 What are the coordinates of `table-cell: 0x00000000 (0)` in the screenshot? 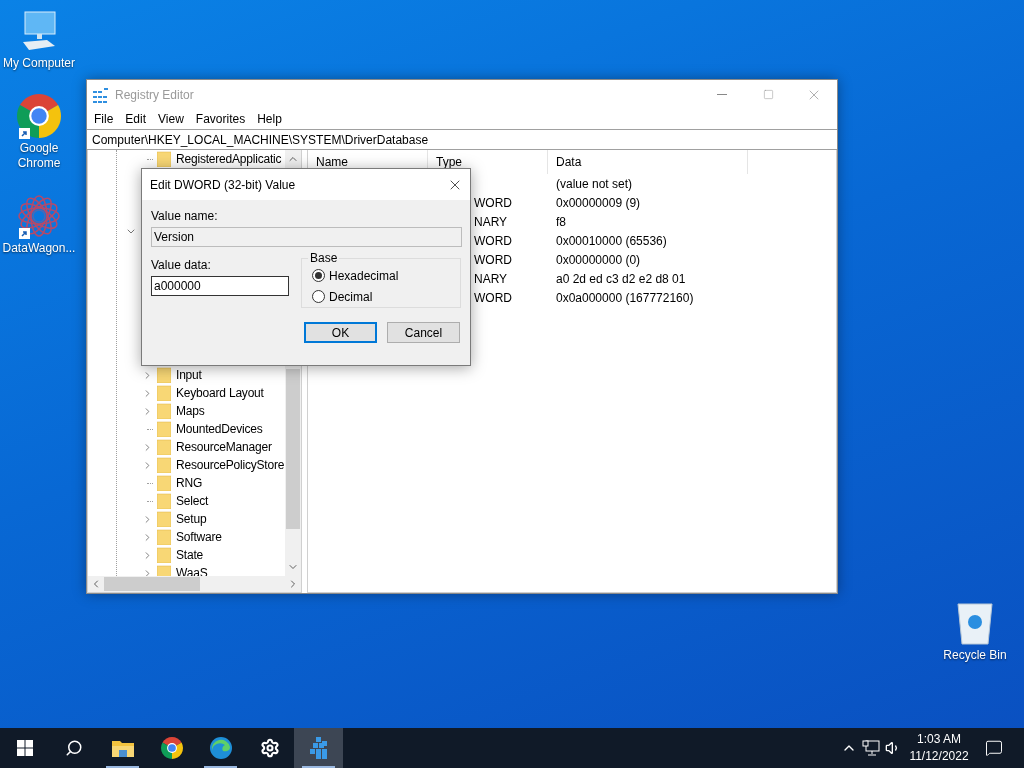 It's located at (598, 259).